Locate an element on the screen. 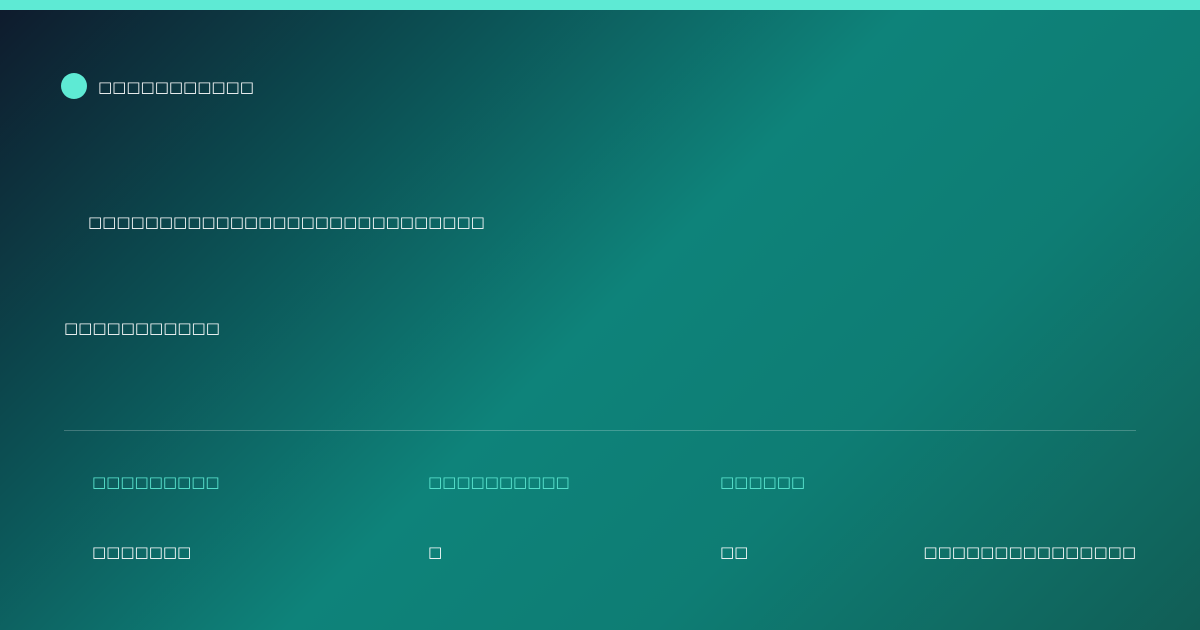  accent-top-bar is located at coordinates (600, 5).